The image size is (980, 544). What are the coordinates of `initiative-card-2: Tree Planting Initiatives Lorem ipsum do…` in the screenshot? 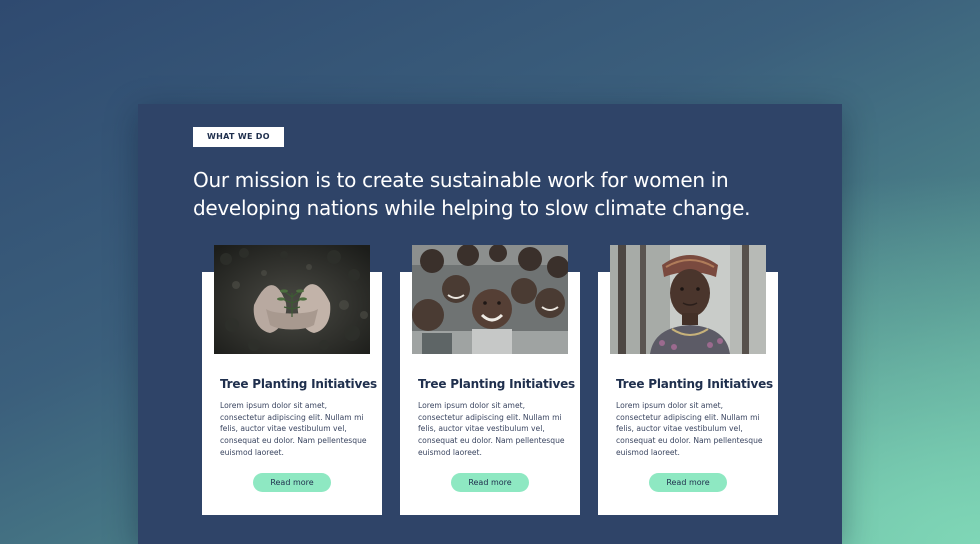 It's located at (490, 380).